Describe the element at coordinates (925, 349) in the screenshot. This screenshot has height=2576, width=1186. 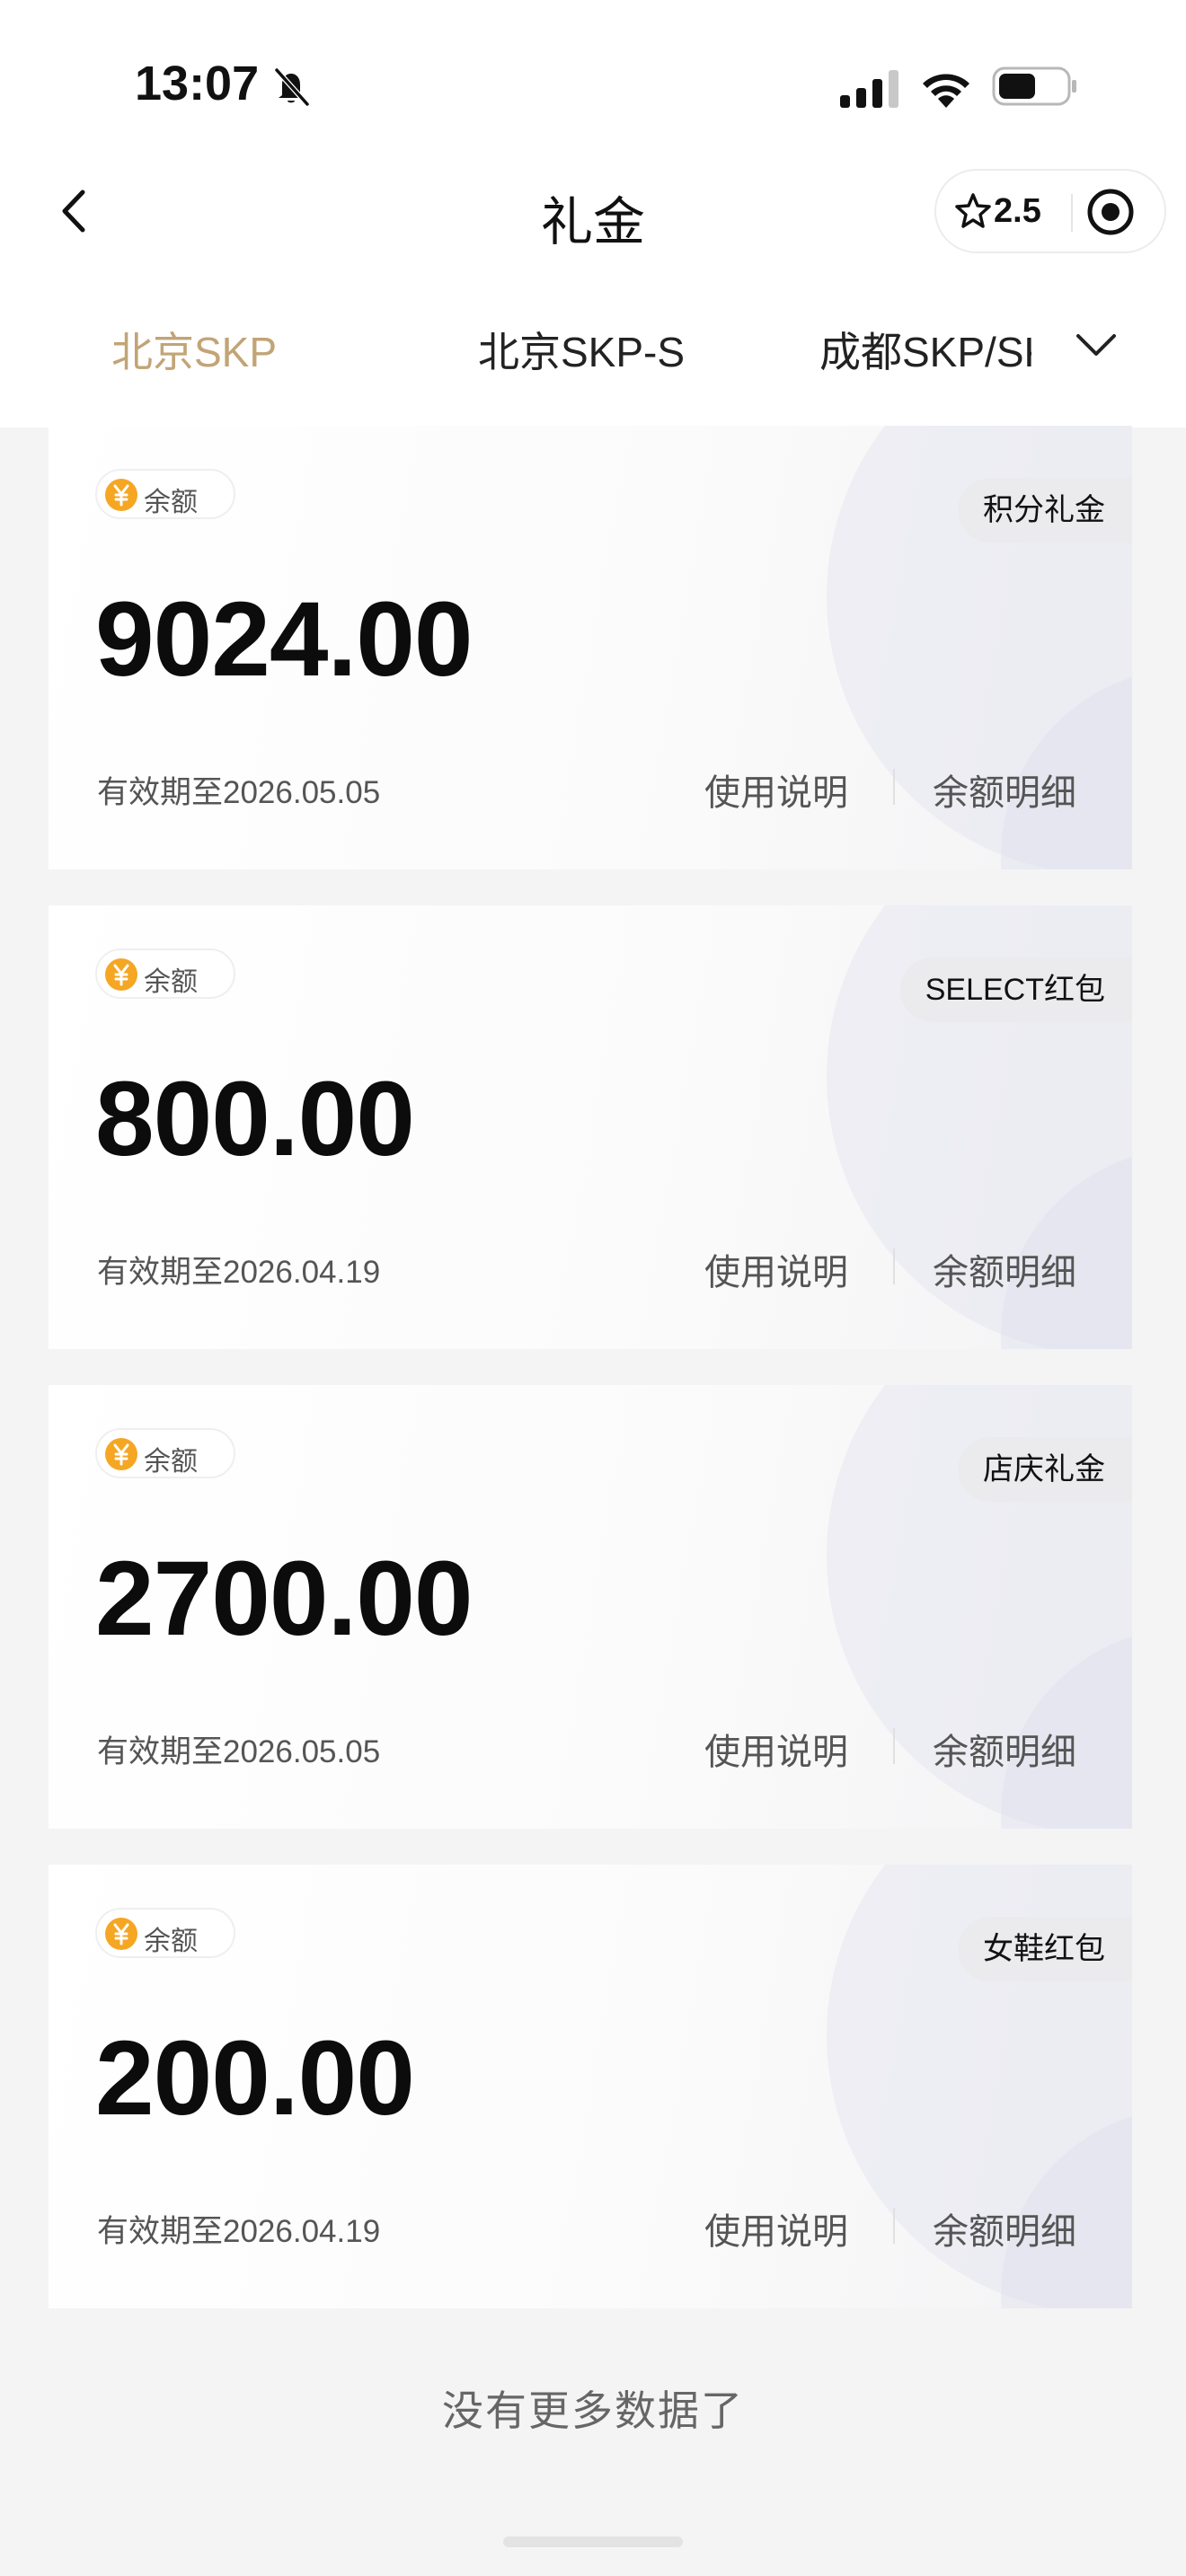
I see `tab-chengdu-skp: 成都SKP/SKP-S` at that location.